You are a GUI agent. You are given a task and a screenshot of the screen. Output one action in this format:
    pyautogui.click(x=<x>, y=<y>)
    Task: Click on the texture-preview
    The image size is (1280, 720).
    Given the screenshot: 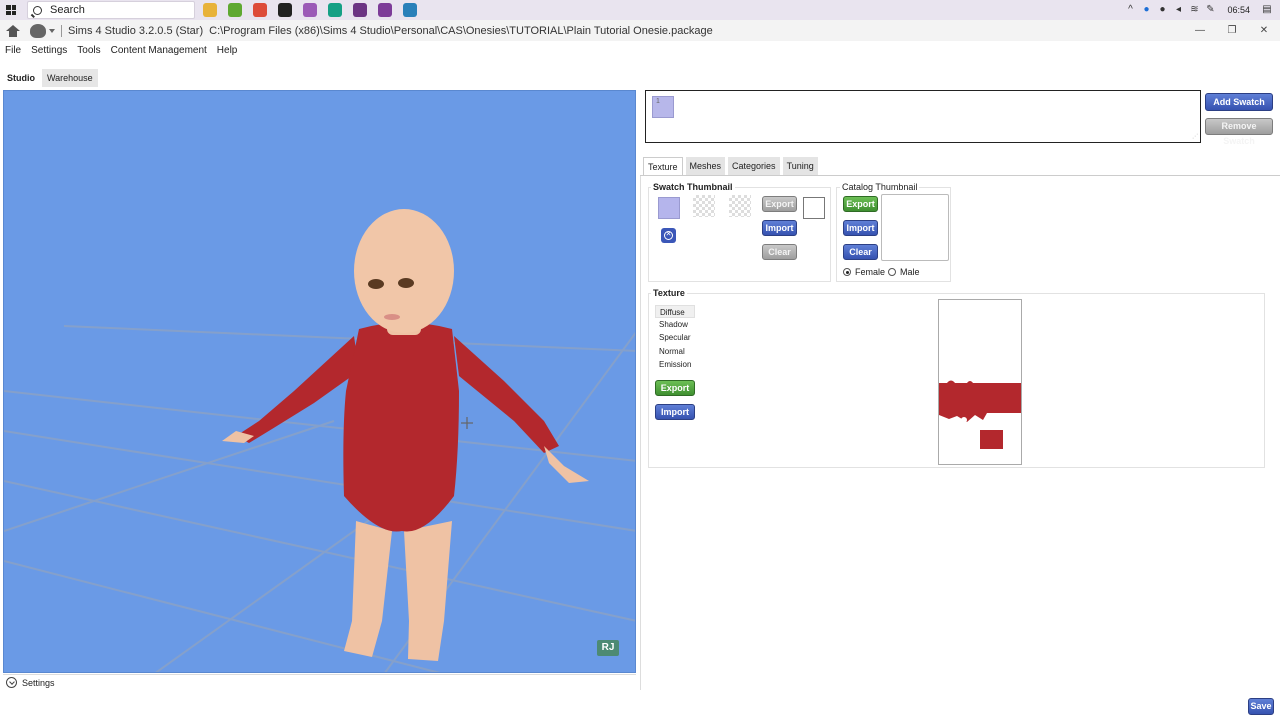 What is the action you would take?
    pyautogui.click(x=980, y=382)
    